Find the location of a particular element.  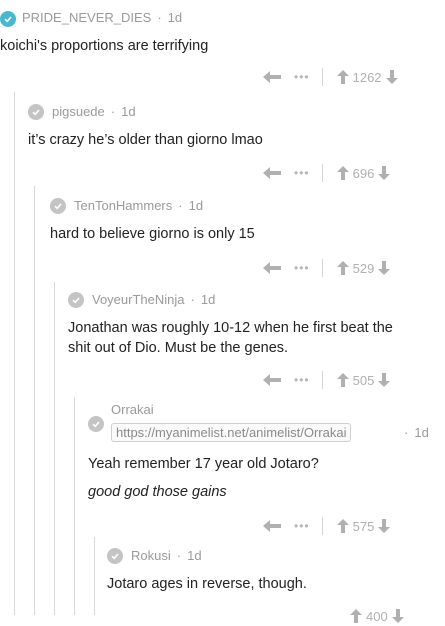

vote-score: 696 is located at coordinates (363, 173).